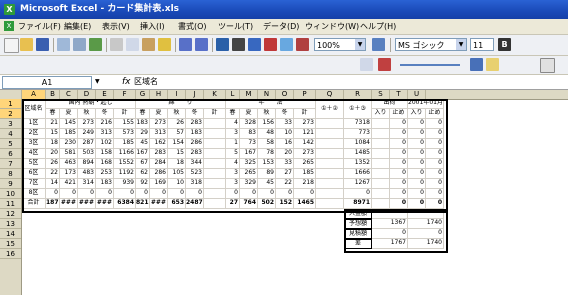 This screenshot has height=295, width=568. Describe the element at coordinates (159, 144) in the screenshot. I see `table-cell: 162` at that location.